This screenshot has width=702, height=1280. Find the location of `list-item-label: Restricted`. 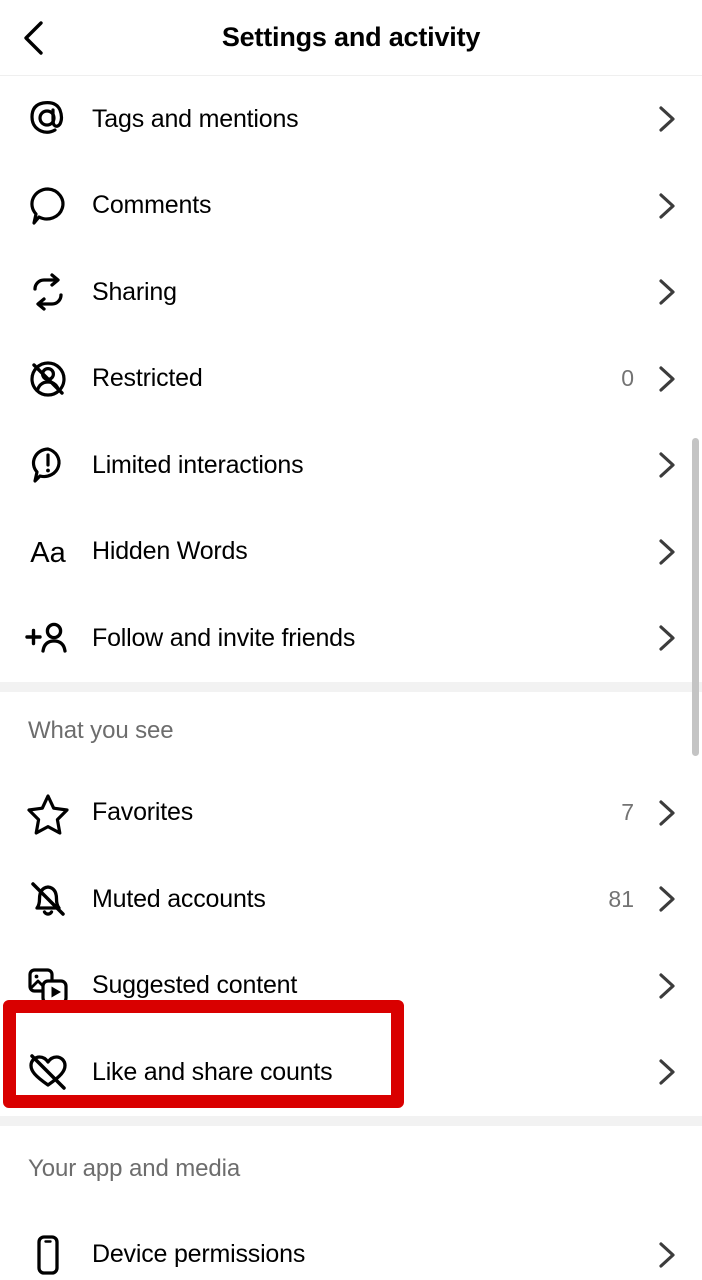

list-item-label: Restricted is located at coordinates (147, 378).